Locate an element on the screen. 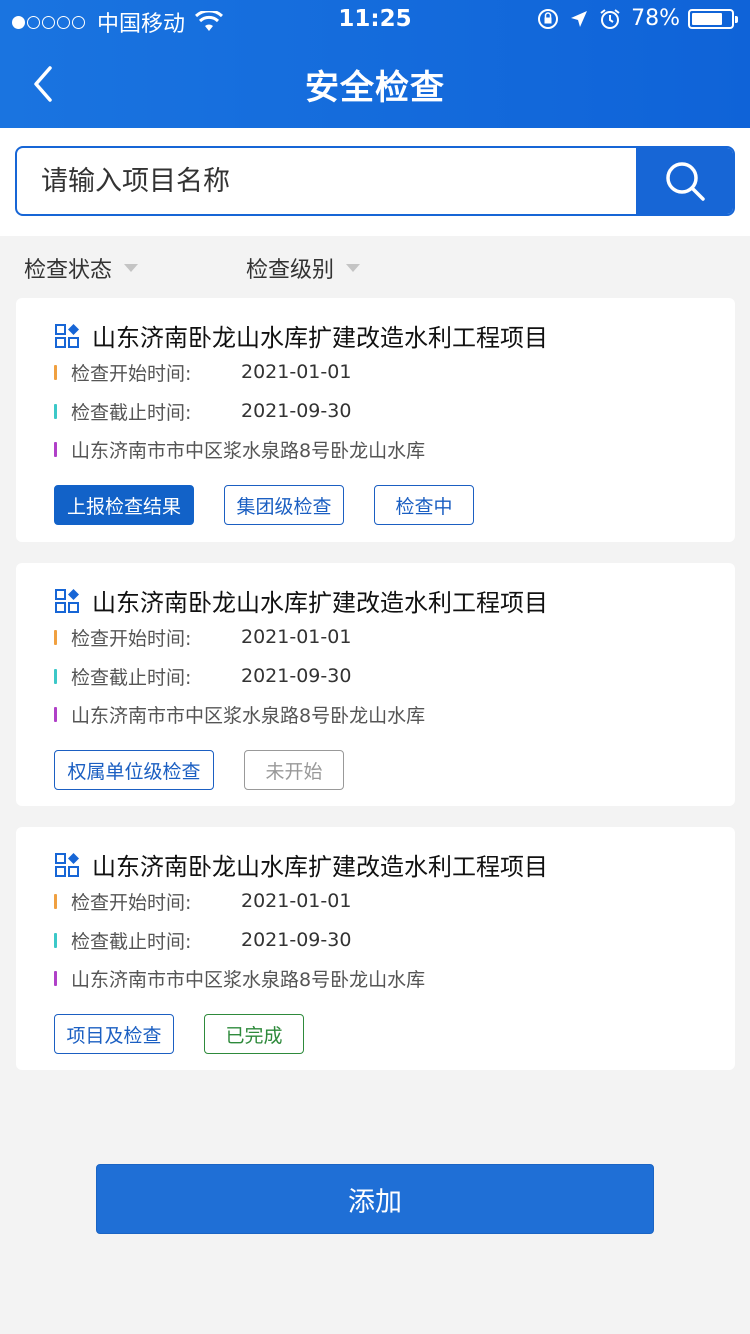 The height and width of the screenshot is (1334, 750). status-badge: 已完成 is located at coordinates (254, 1034).